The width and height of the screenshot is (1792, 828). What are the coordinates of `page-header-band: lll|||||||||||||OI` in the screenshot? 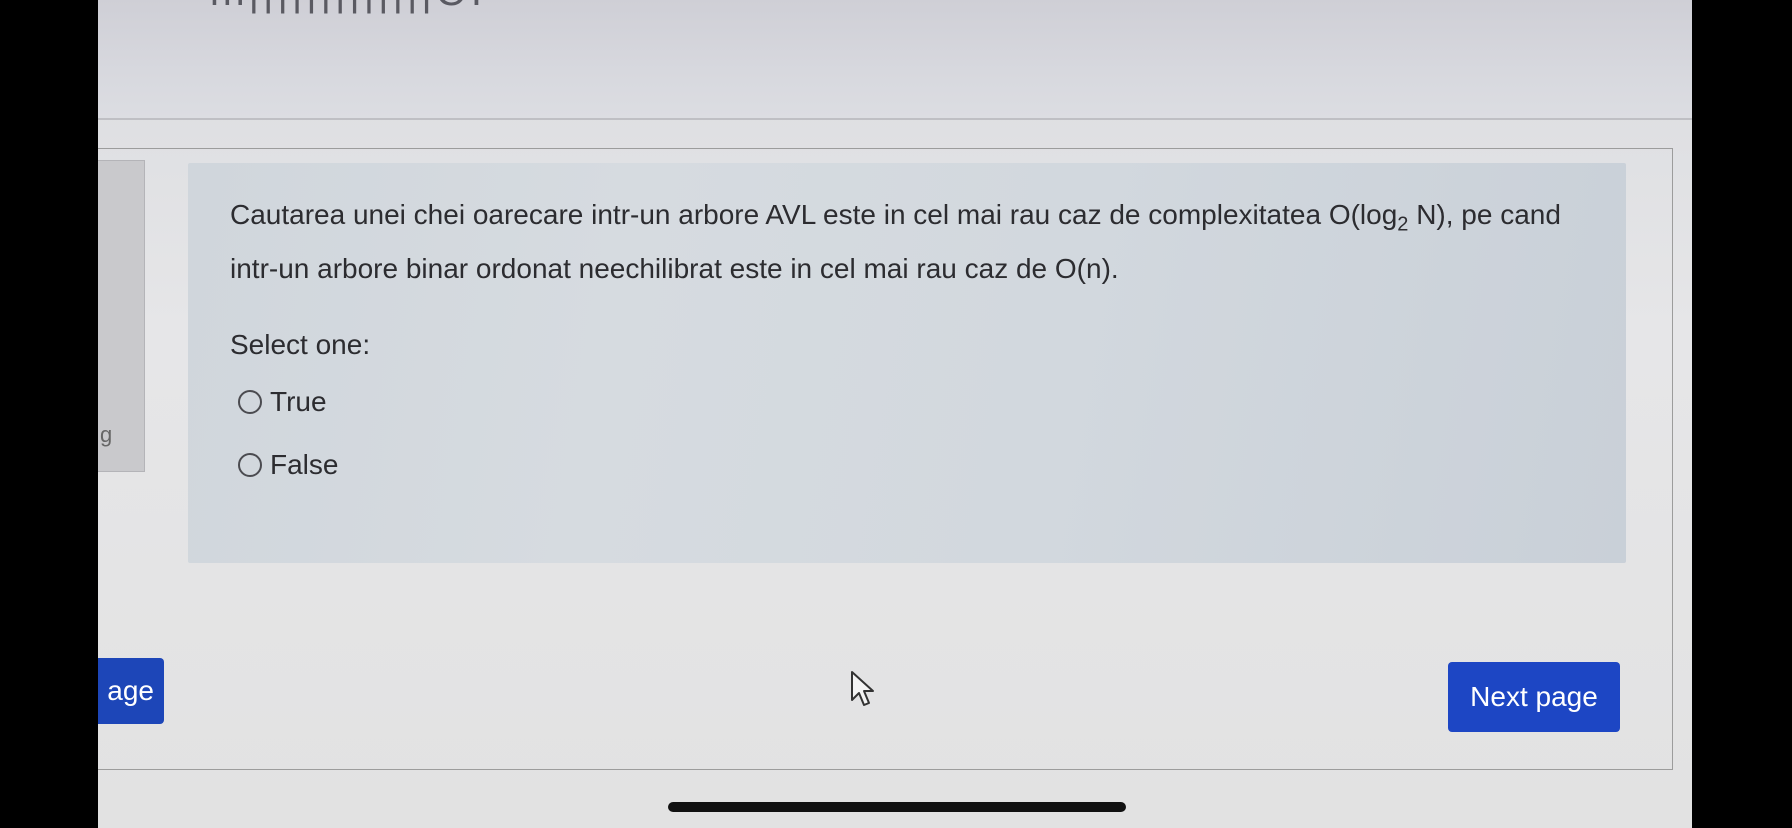 It's located at (895, 60).